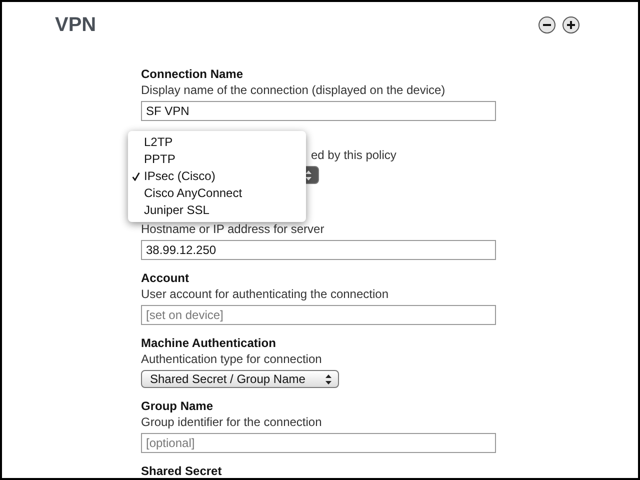 Image resolution: width=640 pixels, height=480 pixels. What do you see at coordinates (217, 193) in the screenshot?
I see `menu-item: Cisco AnyConnect` at bounding box center [217, 193].